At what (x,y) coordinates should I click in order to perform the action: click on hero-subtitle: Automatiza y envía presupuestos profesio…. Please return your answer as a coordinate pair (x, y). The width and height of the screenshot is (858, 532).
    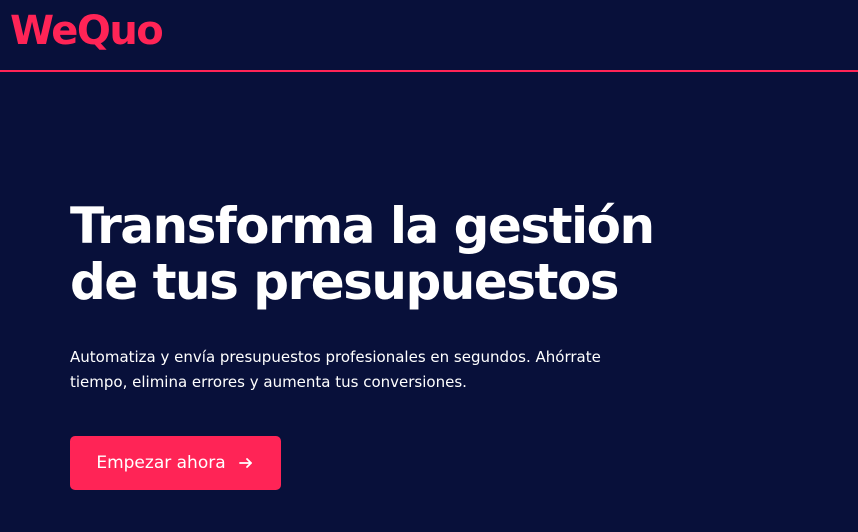
    Looking at the image, I should click on (350, 370).